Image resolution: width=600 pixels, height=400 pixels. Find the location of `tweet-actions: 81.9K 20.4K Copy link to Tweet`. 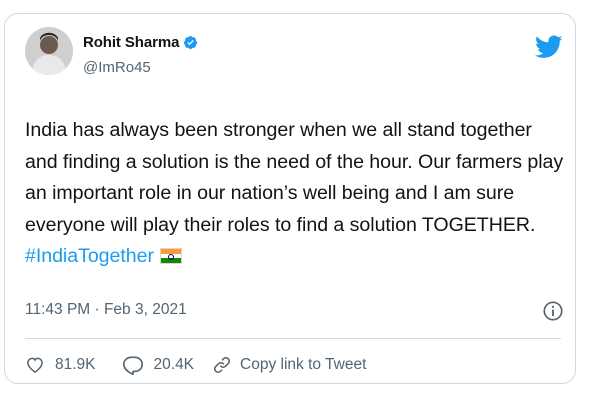

tweet-actions: 81.9K 20.4K Copy link to Tweet is located at coordinates (195, 365).